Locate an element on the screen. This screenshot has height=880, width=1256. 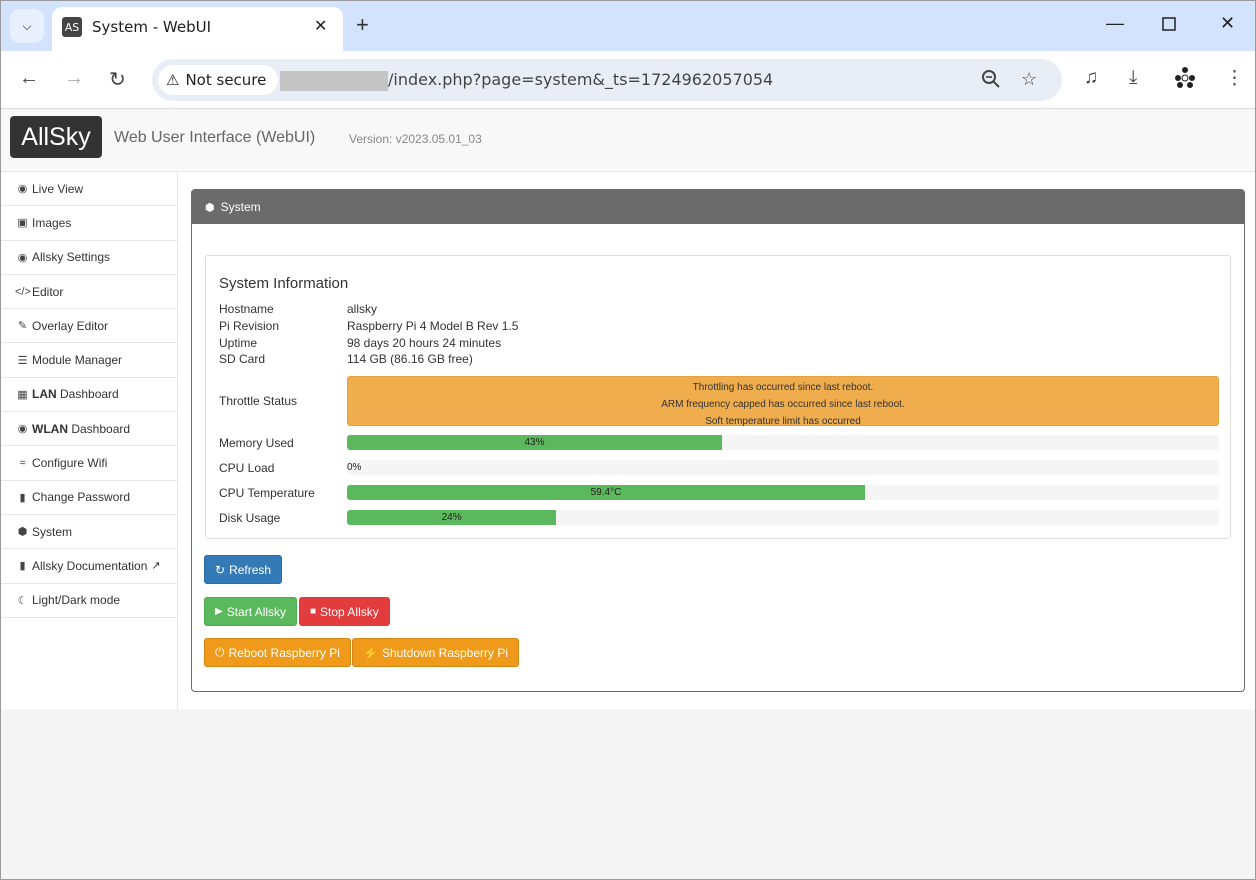
zoom-icon is located at coordinates (991, 81).